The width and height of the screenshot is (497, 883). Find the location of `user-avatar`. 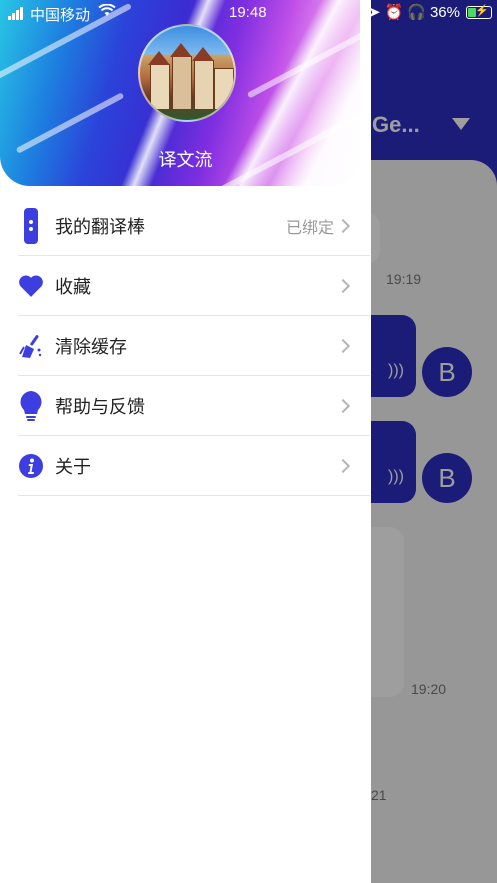

user-avatar is located at coordinates (187, 73).